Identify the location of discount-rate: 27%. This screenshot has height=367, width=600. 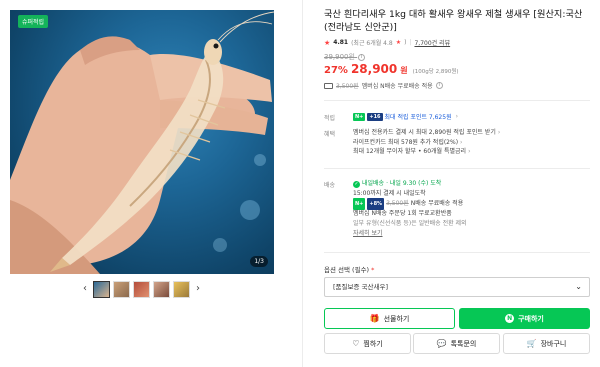
(336, 70).